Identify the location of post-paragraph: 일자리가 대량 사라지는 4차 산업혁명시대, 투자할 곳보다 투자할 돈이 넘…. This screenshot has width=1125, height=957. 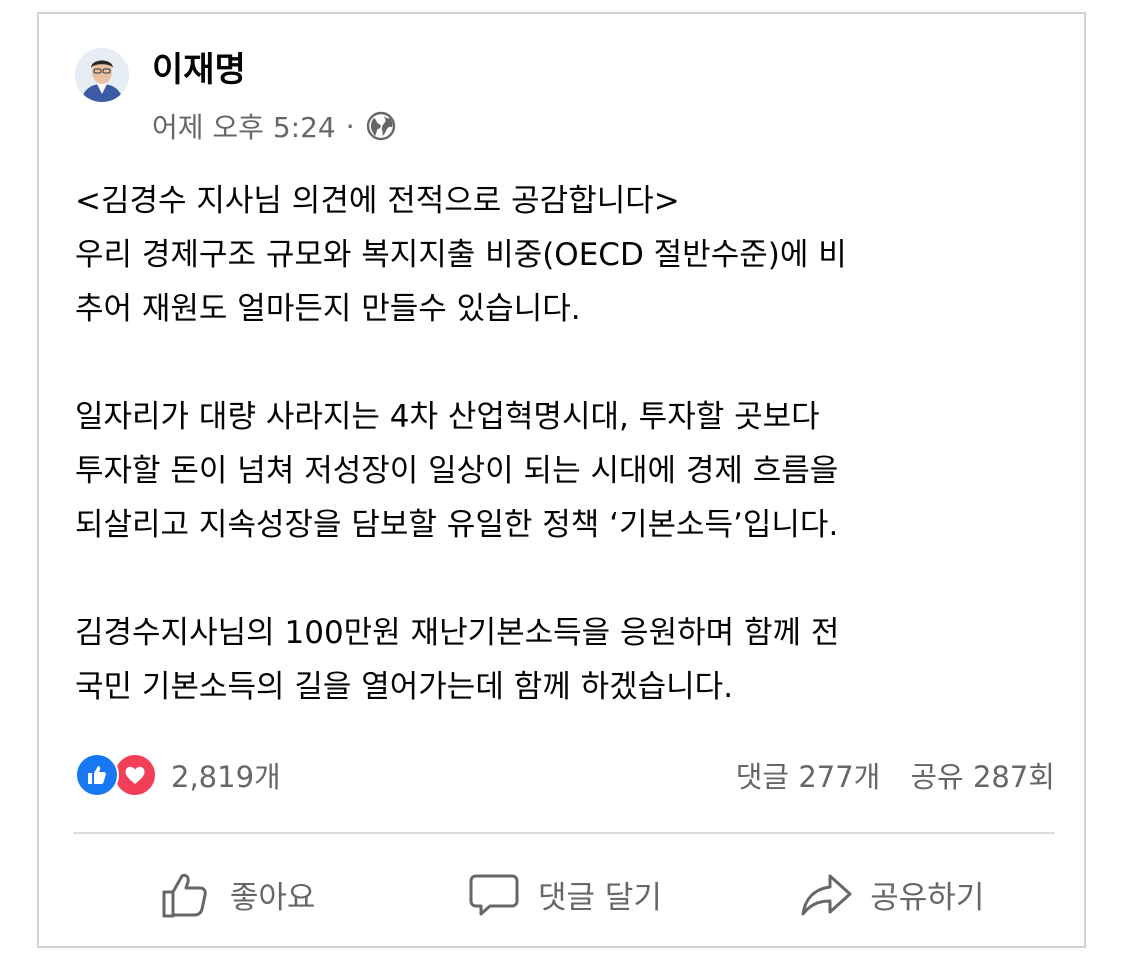
(570, 471).